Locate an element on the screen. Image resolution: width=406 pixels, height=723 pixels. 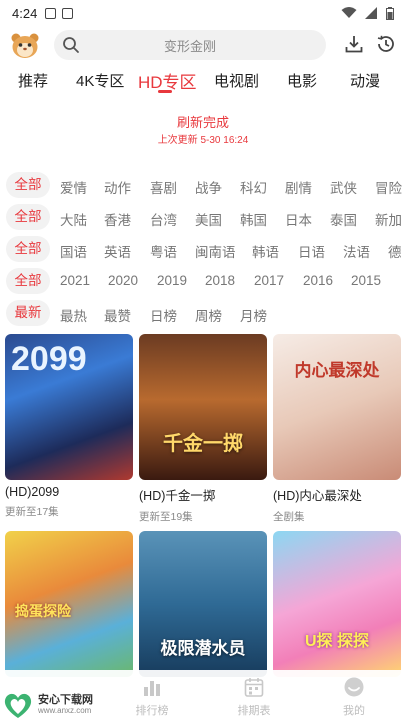
filter-option: 周榜 is located at coordinates (208, 315).